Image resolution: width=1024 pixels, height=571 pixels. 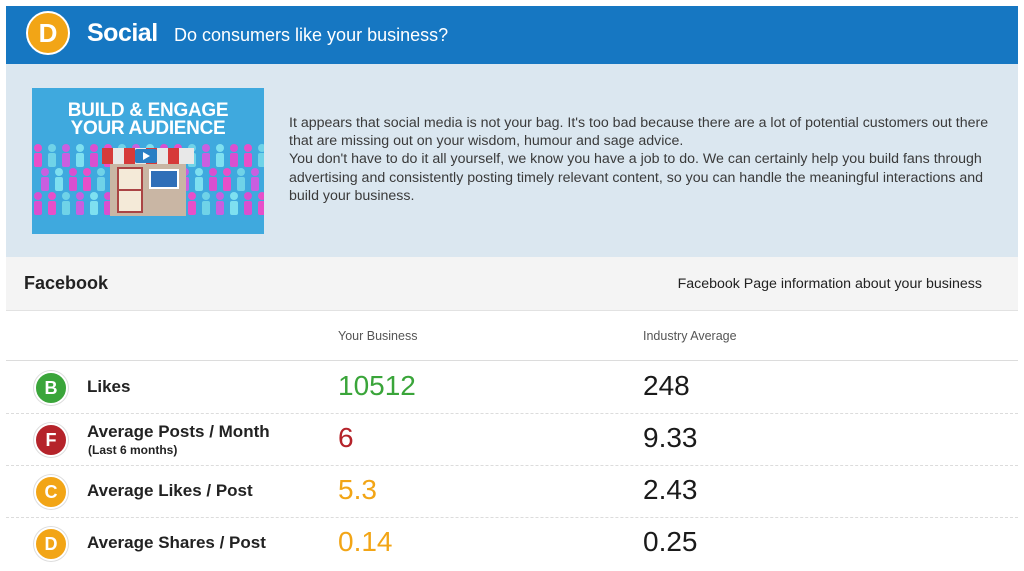 What do you see at coordinates (66, 283) in the screenshot?
I see `facebook-title: Facebook` at bounding box center [66, 283].